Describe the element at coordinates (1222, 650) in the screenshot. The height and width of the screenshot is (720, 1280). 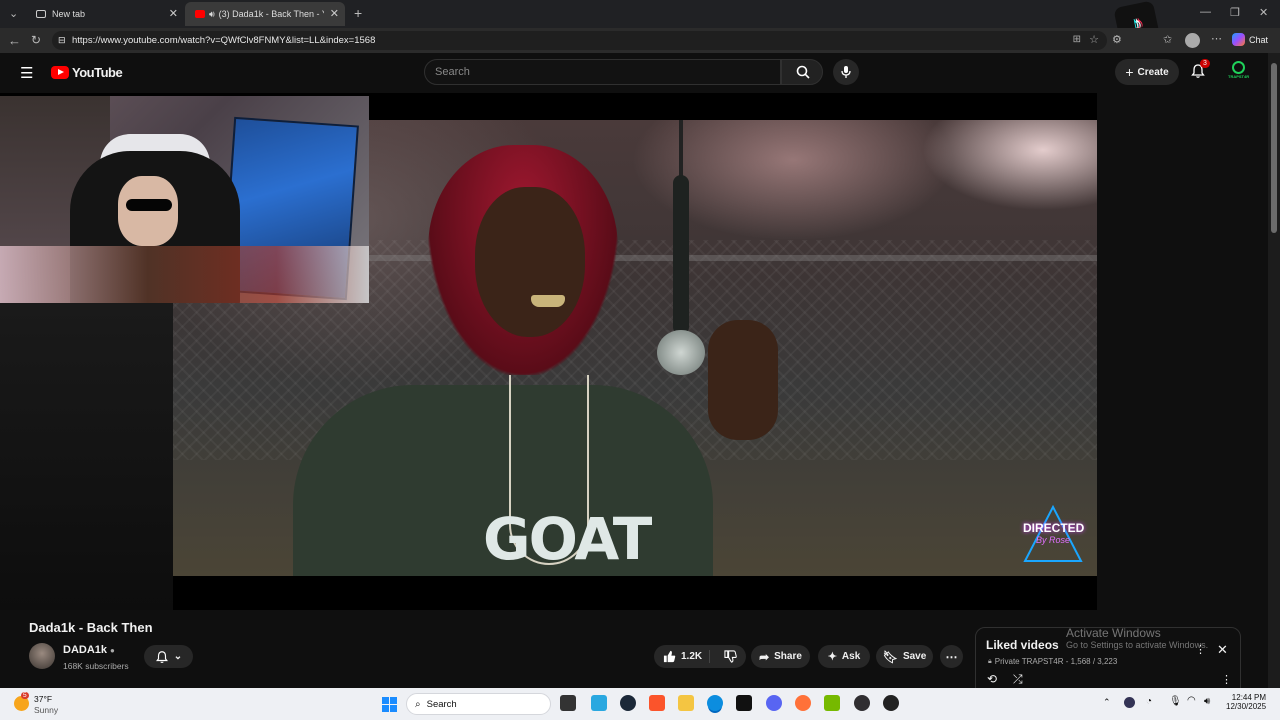
I see `close-playlist-icon: ✕` at that location.